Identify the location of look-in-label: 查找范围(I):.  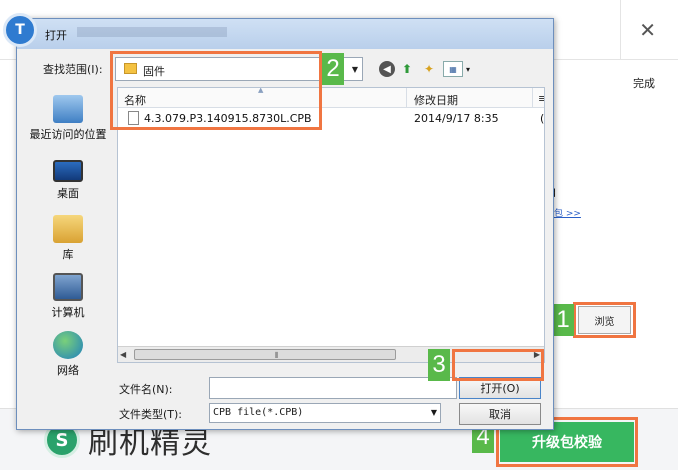
(73, 69).